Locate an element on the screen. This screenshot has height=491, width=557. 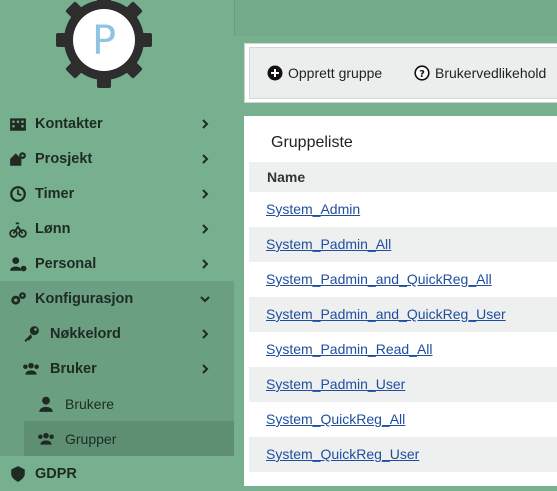
create-group-button: Opprett gruppe is located at coordinates (324, 73).